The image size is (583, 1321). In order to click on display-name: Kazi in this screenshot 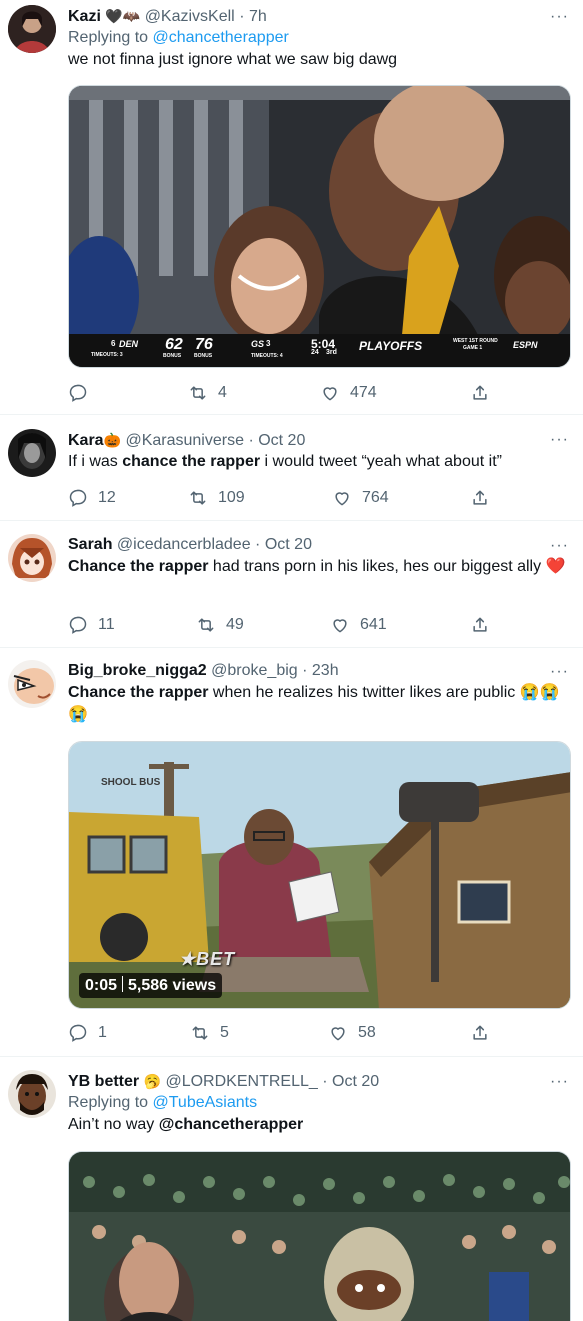, I will do `click(84, 16)`.